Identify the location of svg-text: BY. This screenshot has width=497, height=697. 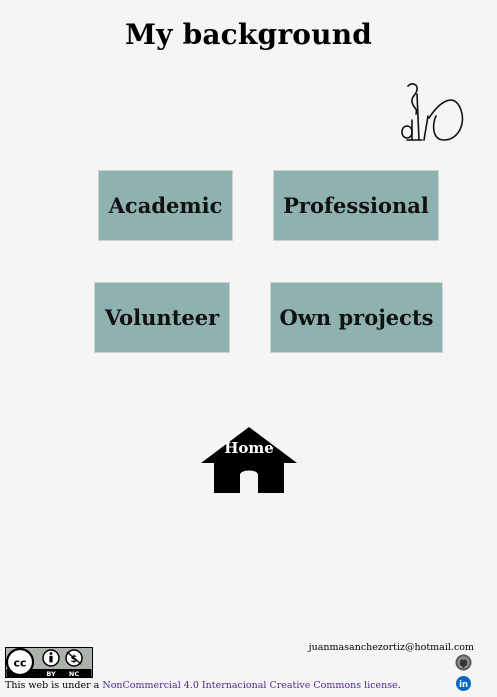
(51, 674).